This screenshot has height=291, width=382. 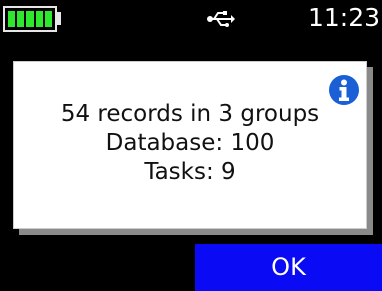 What do you see at coordinates (190, 172) in the screenshot?
I see `dialog-line-tasks: Tasks: 9` at bounding box center [190, 172].